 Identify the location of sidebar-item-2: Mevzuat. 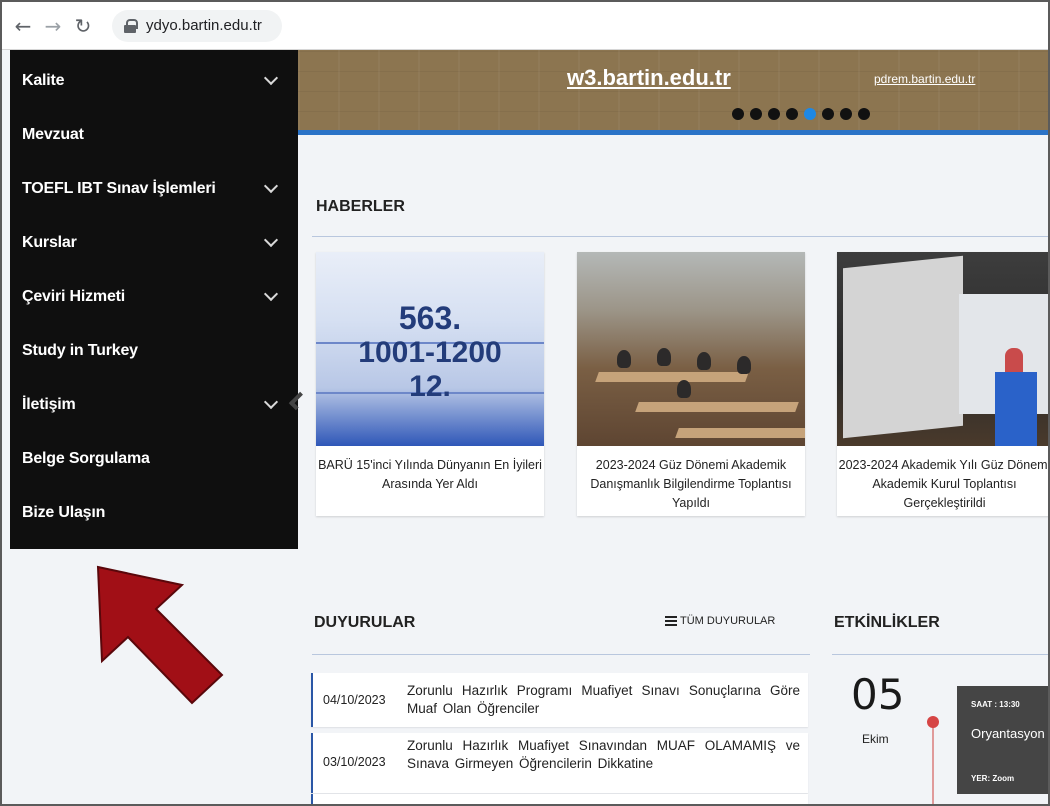
(154, 135).